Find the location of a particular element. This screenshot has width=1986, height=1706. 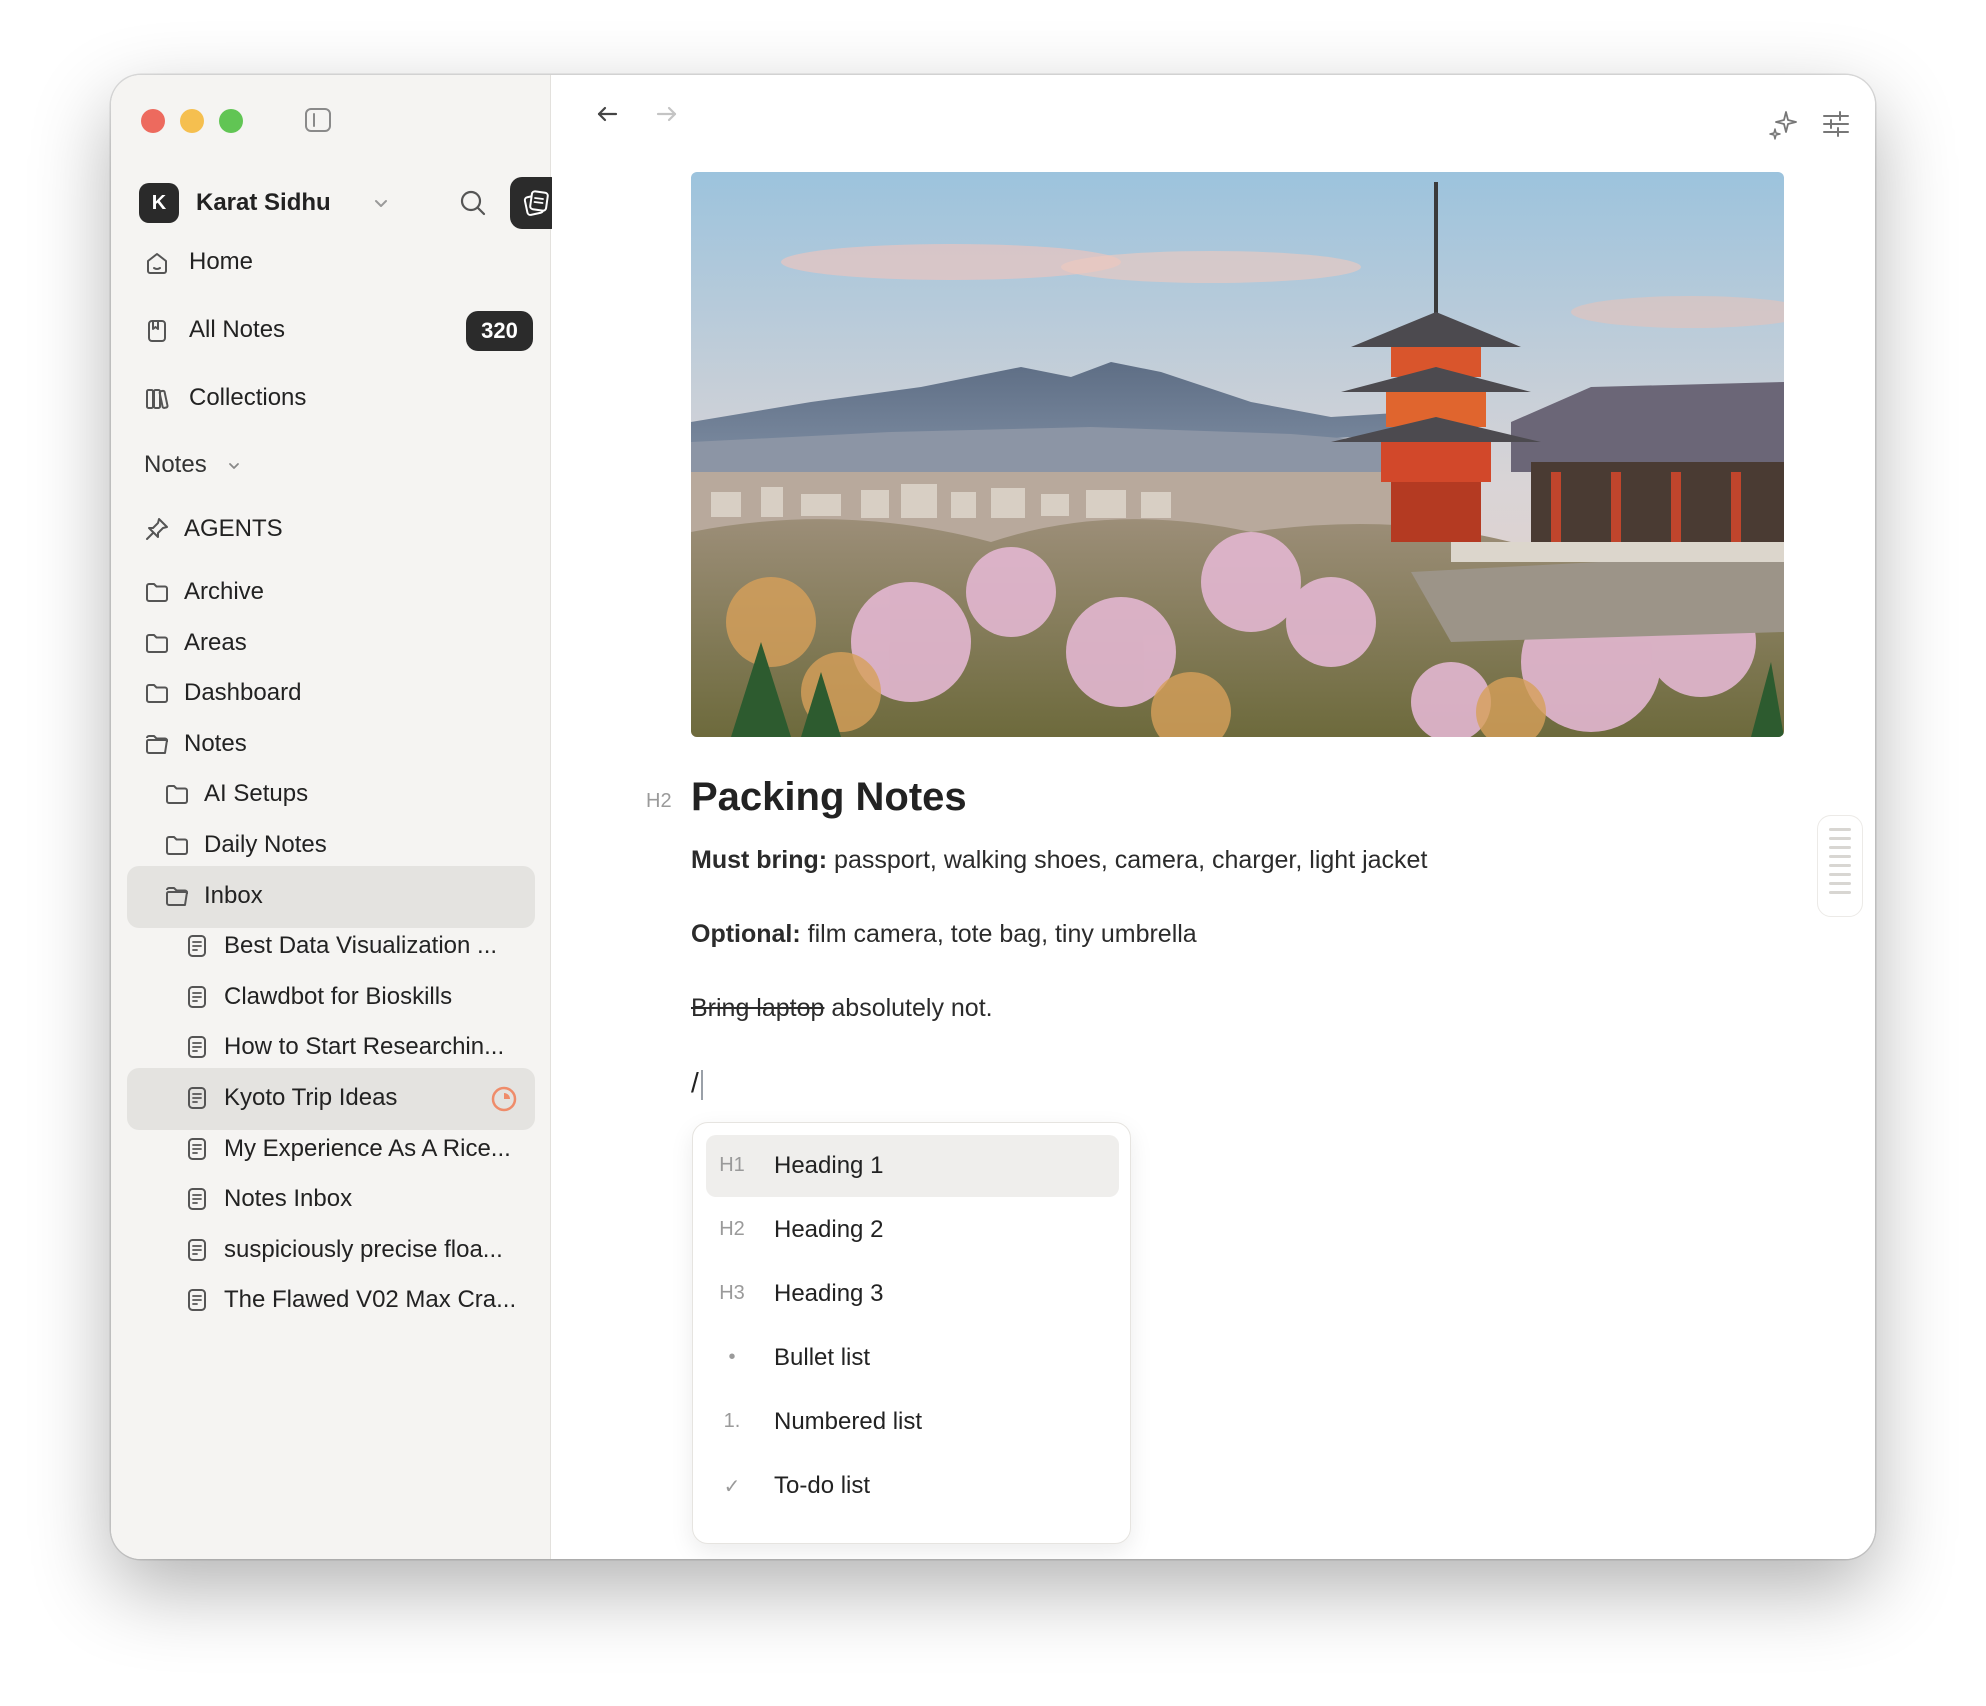

pin-icon is located at coordinates (157, 529).